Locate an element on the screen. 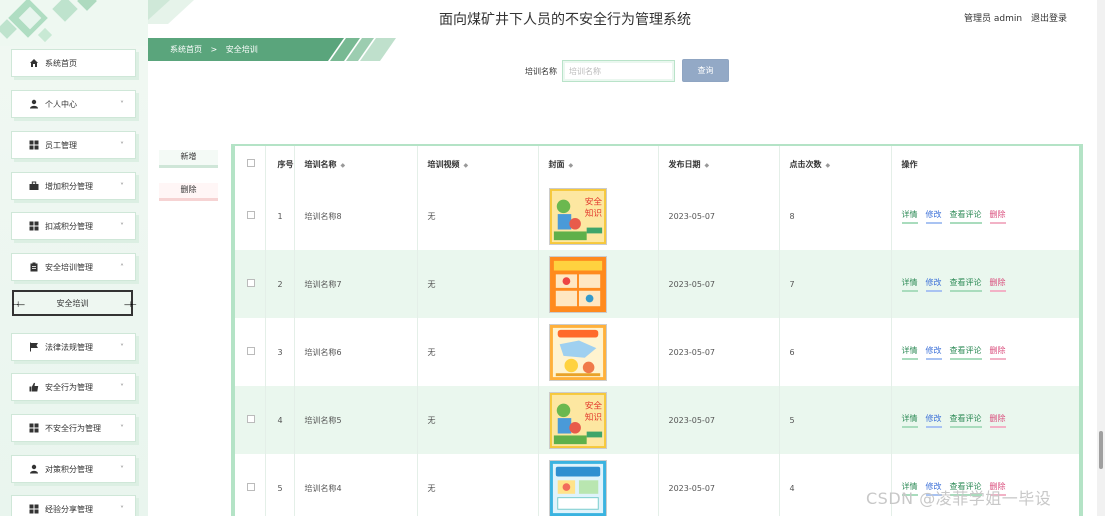  sidebar-item-add-points: 增加积分管理 ˅ is located at coordinates (73, 186).